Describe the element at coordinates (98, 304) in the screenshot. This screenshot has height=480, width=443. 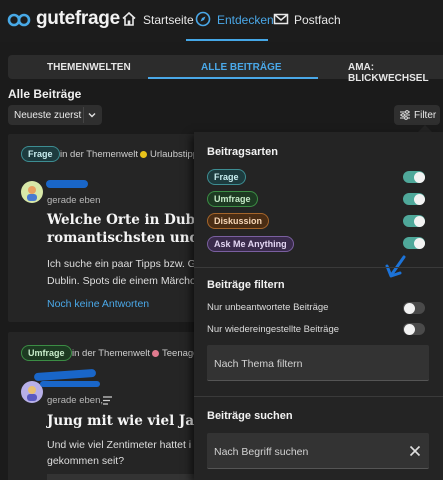
I see `answers-link: Noch keine Antworten` at that location.